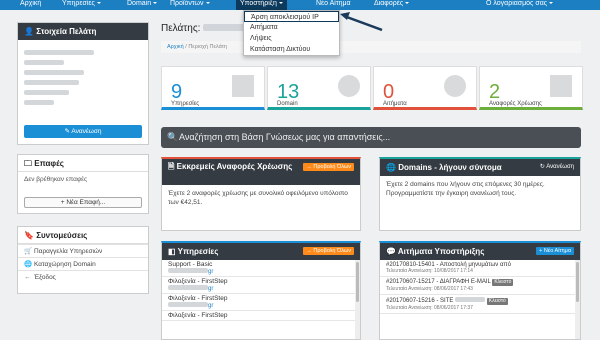 Image resolution: width=600 pixels, height=340 pixels. Describe the element at coordinates (207, 47) in the screenshot. I see `breadcrumb-current: Περιοχή Πελάτη` at that location.